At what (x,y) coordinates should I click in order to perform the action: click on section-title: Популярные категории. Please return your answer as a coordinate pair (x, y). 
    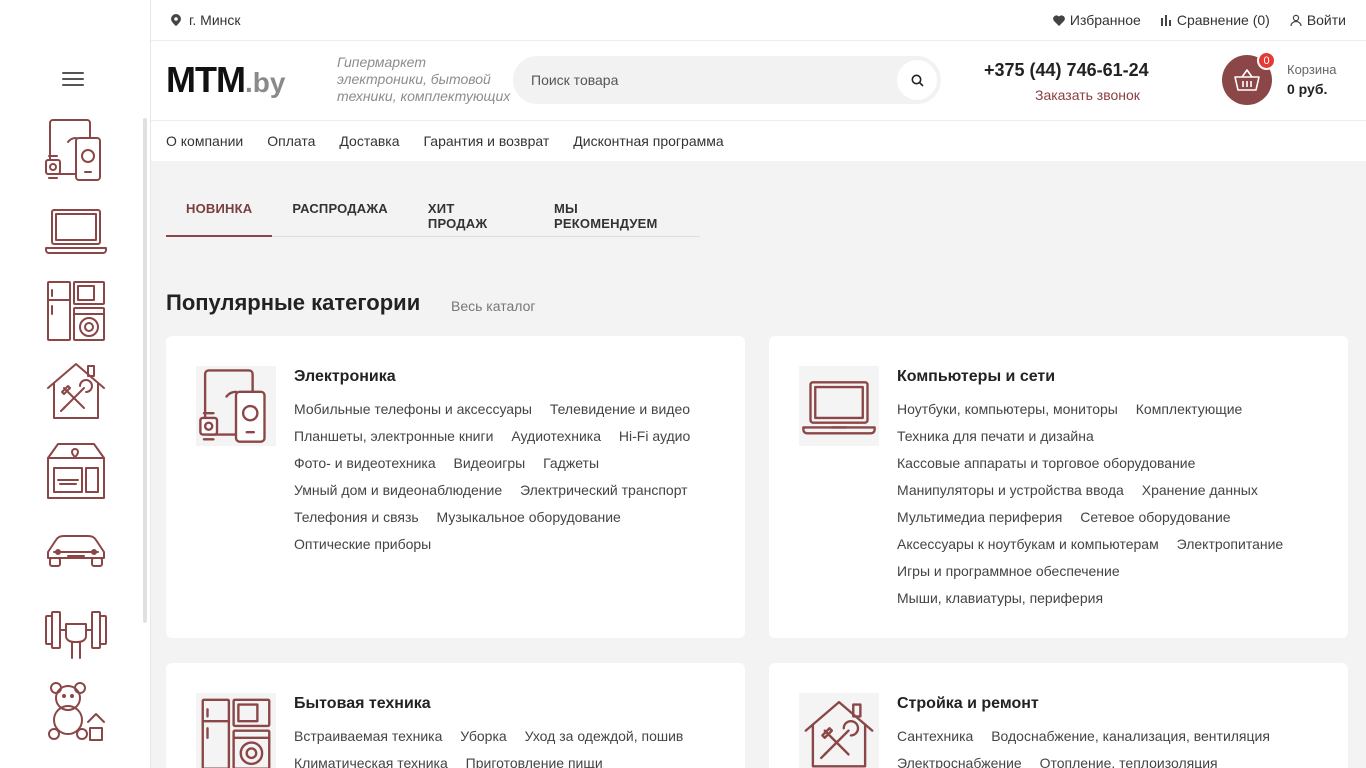
    Looking at the image, I should click on (293, 302).